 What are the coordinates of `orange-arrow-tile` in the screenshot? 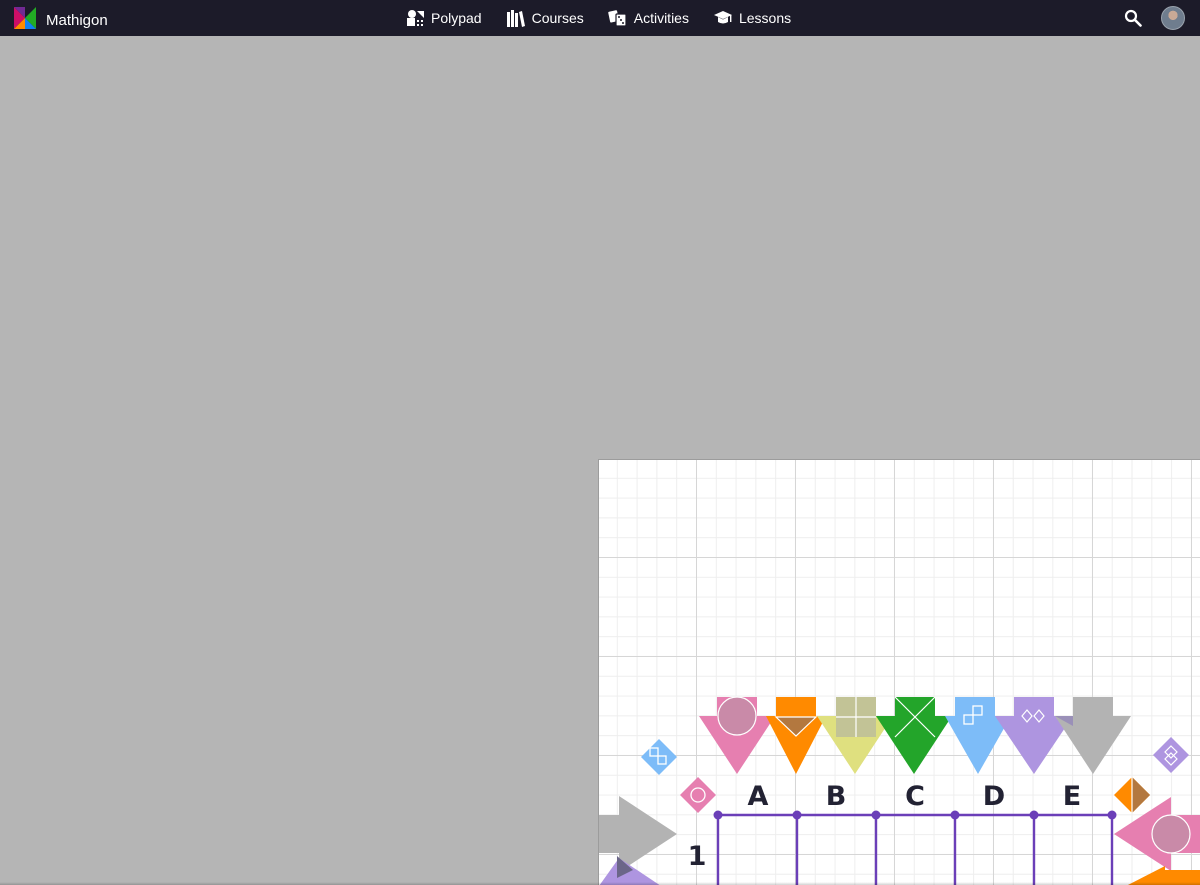 It's located at (796, 735).